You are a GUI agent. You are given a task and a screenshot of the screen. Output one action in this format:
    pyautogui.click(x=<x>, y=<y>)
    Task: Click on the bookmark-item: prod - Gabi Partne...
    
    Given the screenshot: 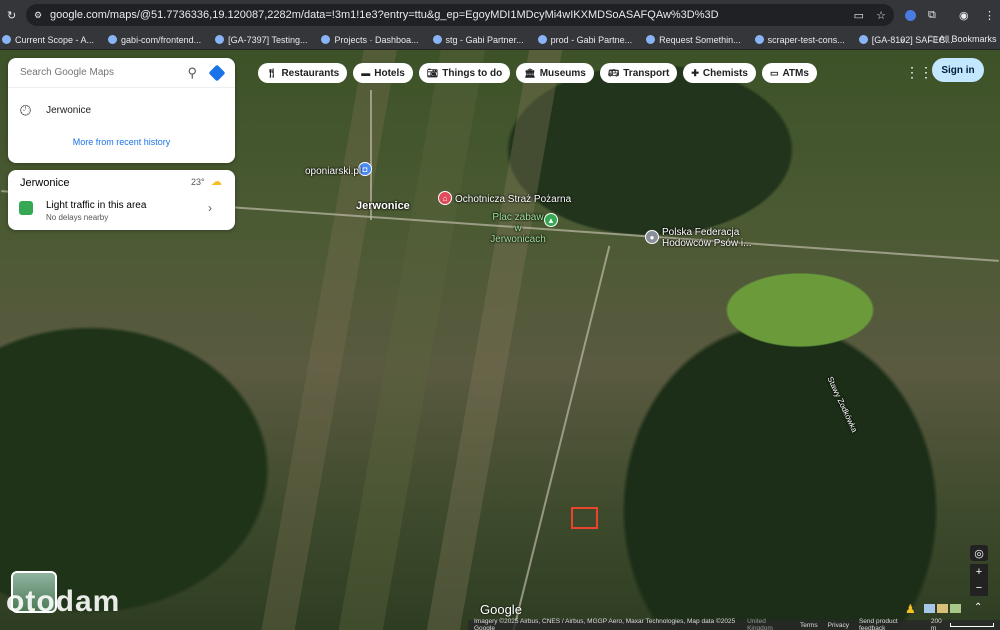 What is the action you would take?
    pyautogui.click(x=584, y=40)
    